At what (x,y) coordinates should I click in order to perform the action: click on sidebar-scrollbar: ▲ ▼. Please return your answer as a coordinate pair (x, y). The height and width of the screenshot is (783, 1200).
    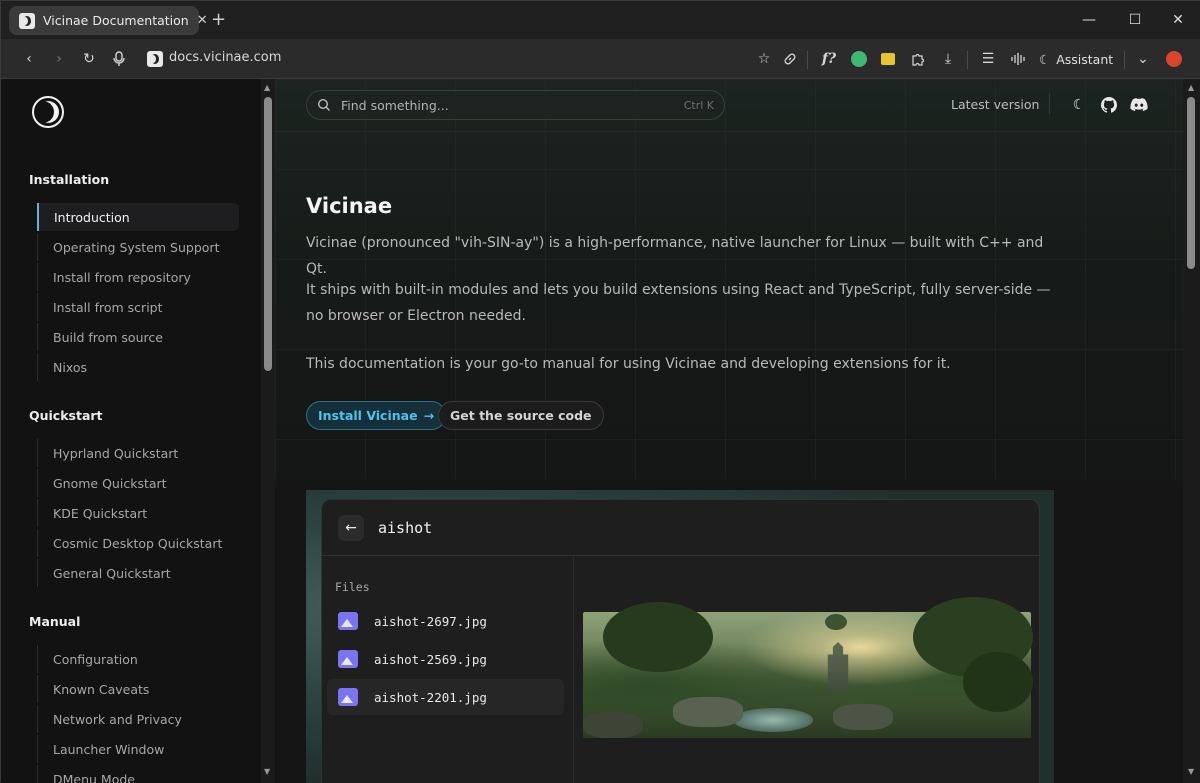
    Looking at the image, I should click on (268, 431).